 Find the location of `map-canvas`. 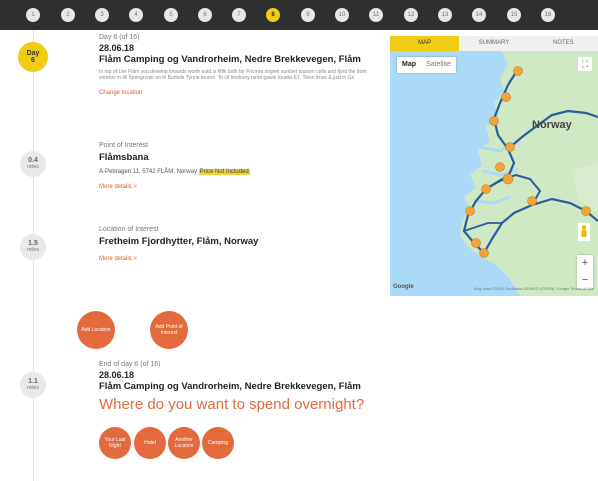

map-canvas is located at coordinates (529, 173).